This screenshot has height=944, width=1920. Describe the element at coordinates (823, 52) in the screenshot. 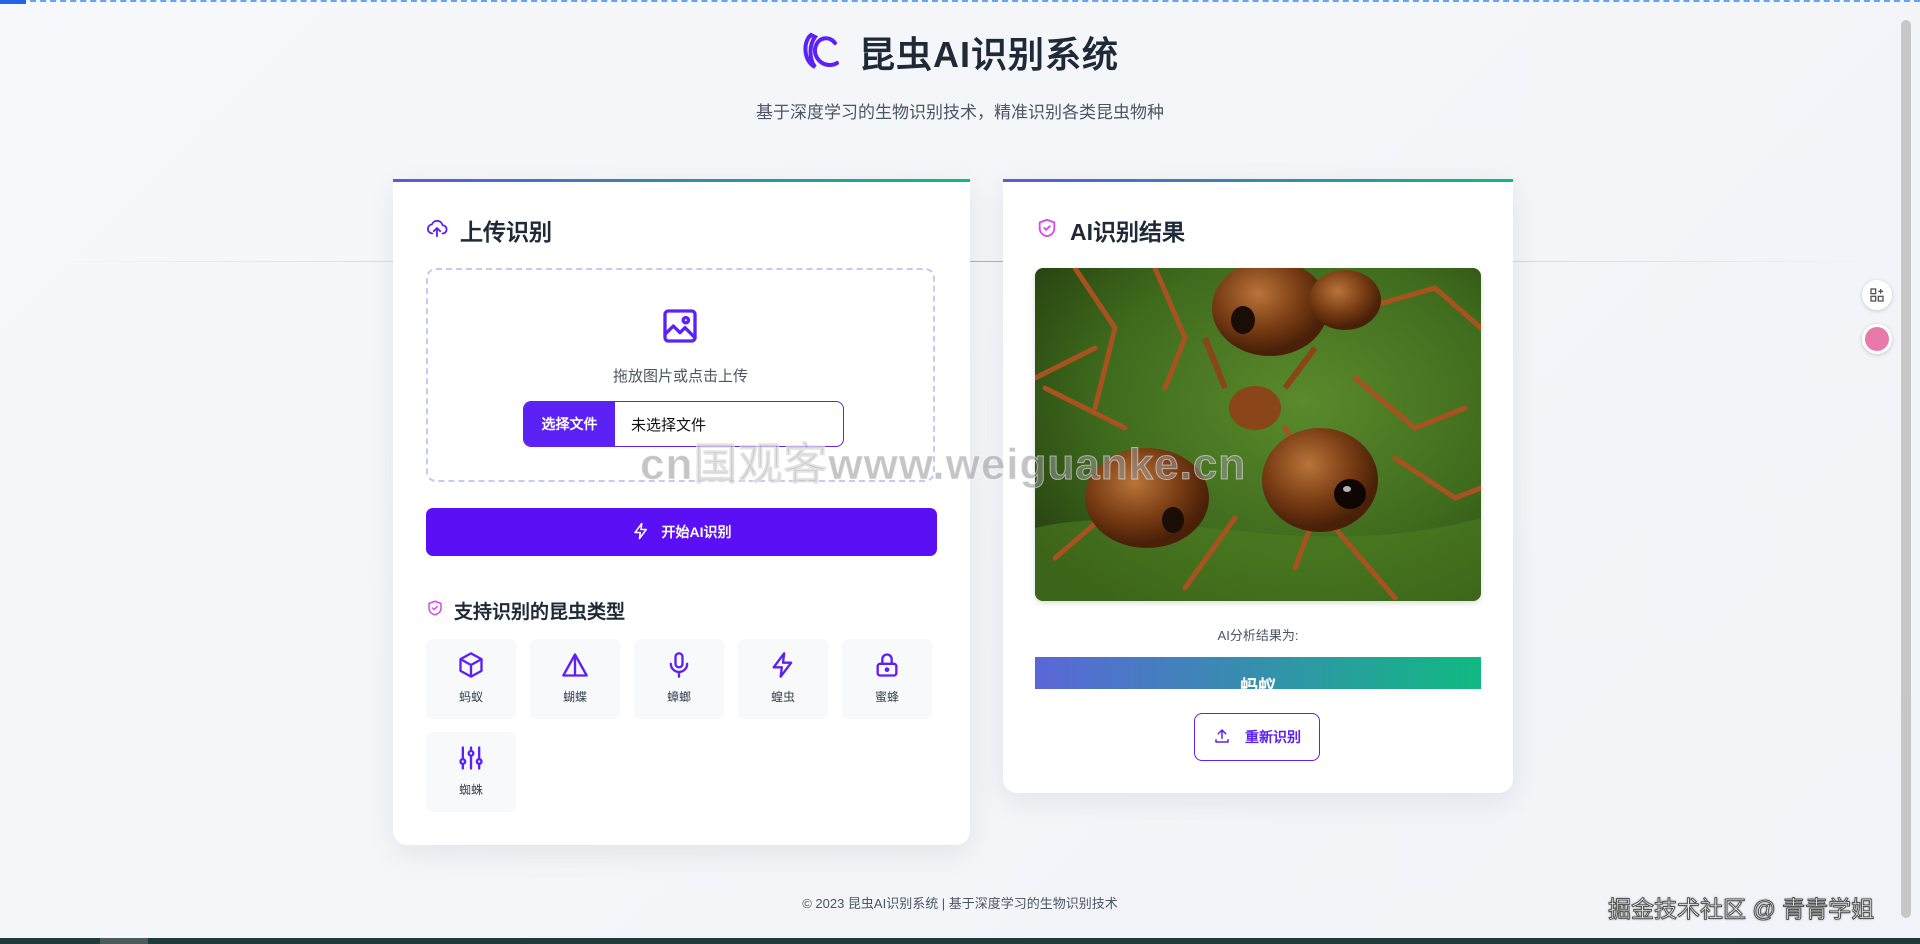

I see `crescent-logo-icon` at that location.